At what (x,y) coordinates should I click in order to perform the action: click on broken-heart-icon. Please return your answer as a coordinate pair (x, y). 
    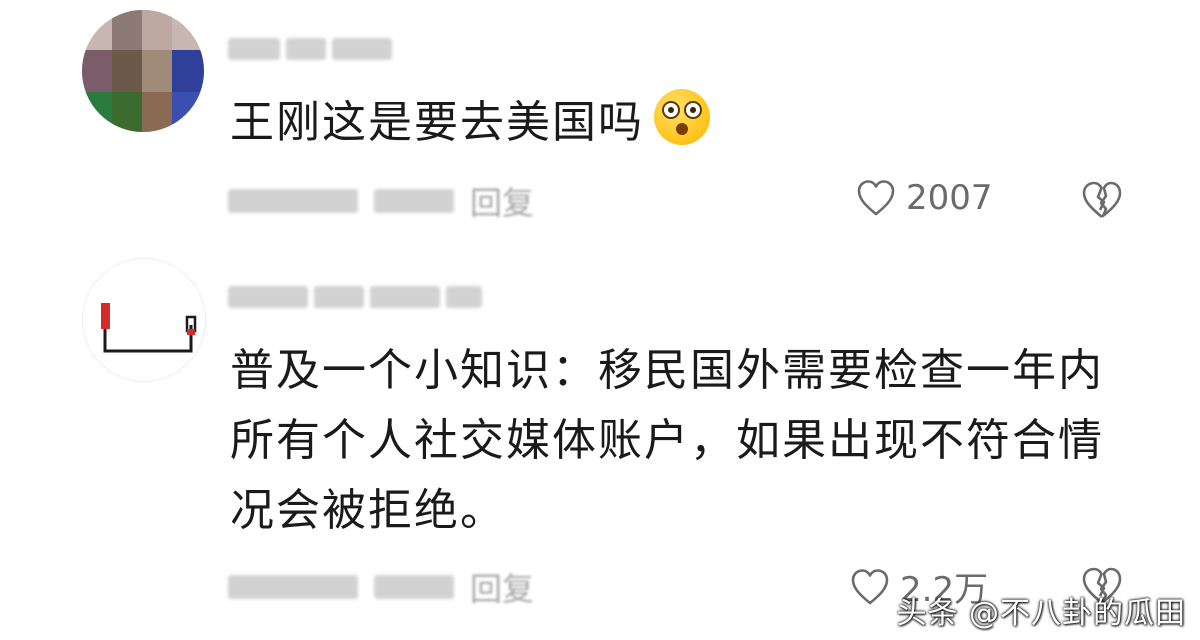
    Looking at the image, I should click on (1102, 200).